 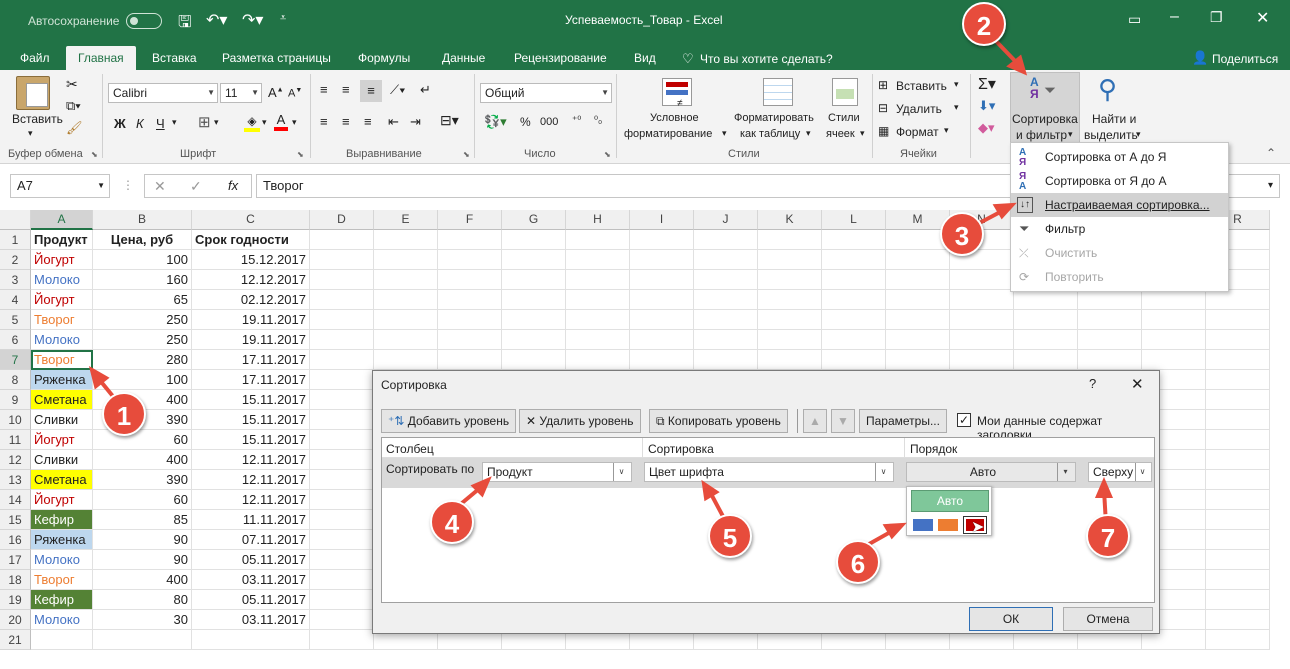 I want to click on cell: 07.11.2017, so click(x=251, y=540).